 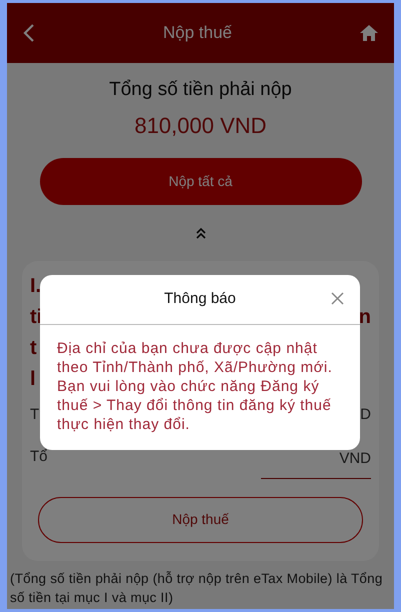 I want to click on amount-label: Tổ, so click(x=39, y=457).